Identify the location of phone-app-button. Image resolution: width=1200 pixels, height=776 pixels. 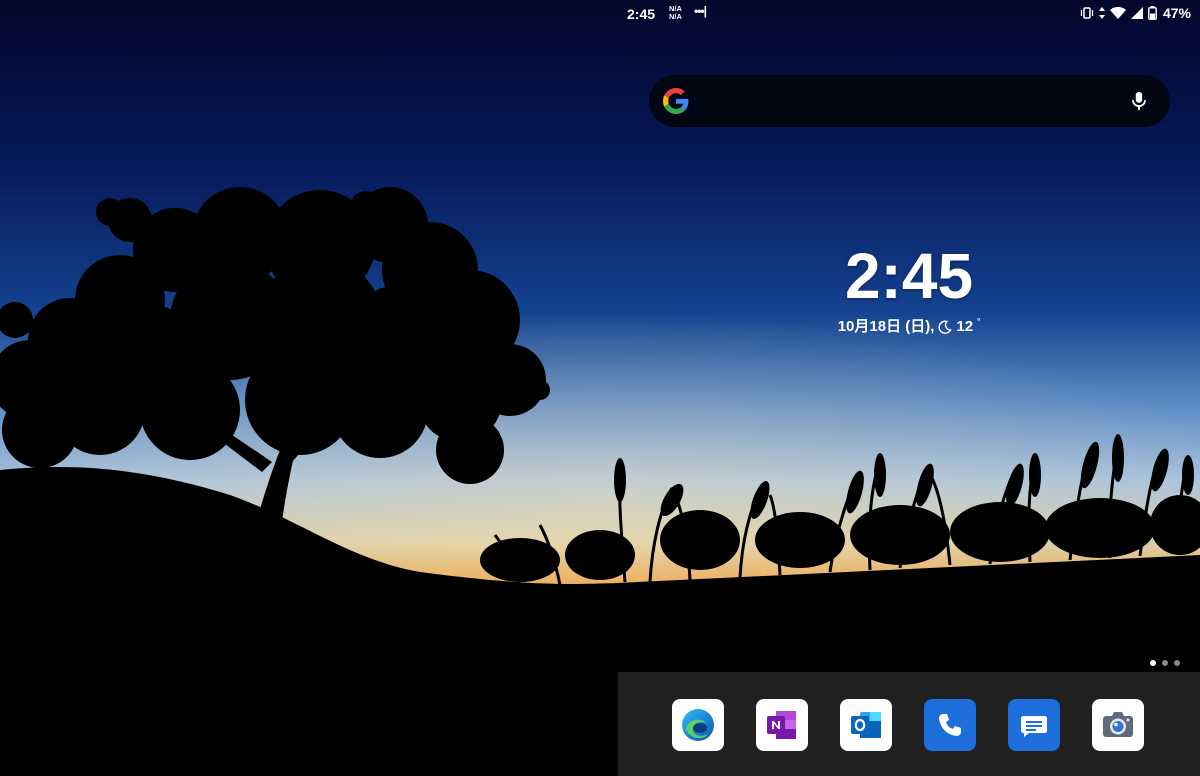
(950, 725).